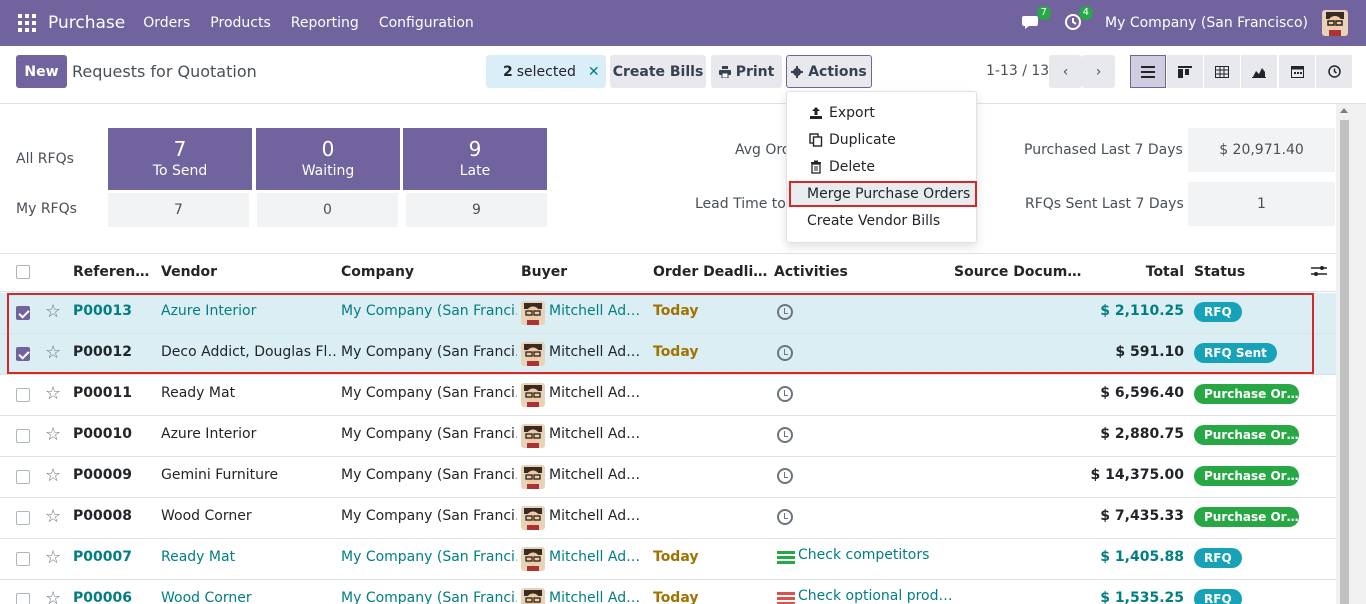 The image size is (1366, 604). What do you see at coordinates (816, 113) in the screenshot?
I see `upload-icon` at bounding box center [816, 113].